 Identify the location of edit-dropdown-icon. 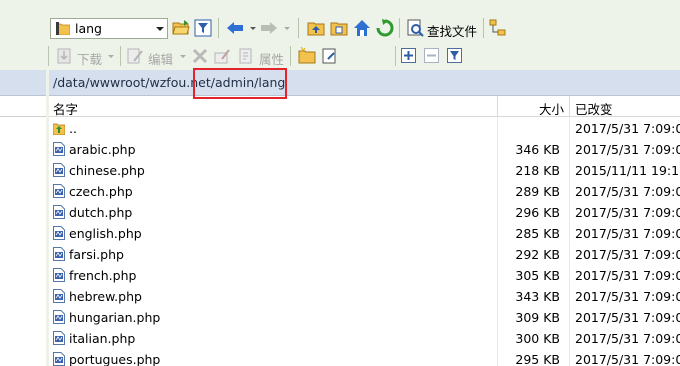
(183, 56).